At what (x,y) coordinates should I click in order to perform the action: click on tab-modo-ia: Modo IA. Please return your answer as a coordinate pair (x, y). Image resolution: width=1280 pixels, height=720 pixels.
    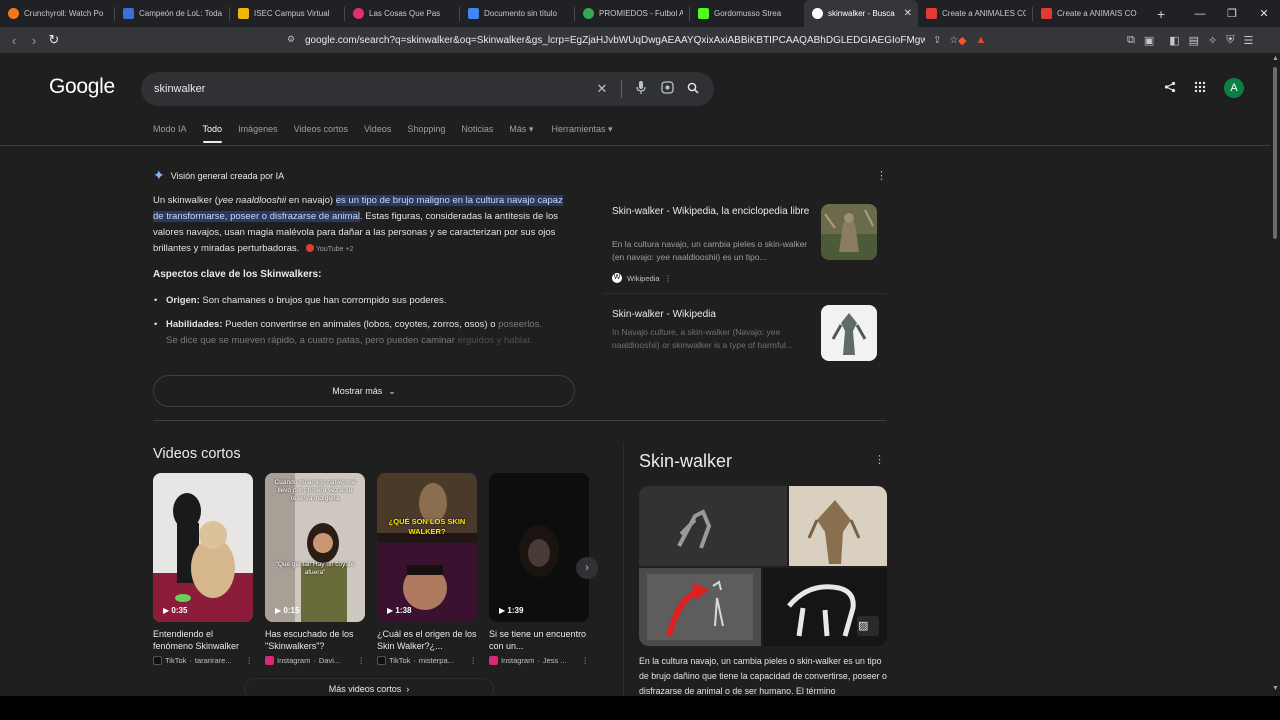
    Looking at the image, I should click on (170, 133).